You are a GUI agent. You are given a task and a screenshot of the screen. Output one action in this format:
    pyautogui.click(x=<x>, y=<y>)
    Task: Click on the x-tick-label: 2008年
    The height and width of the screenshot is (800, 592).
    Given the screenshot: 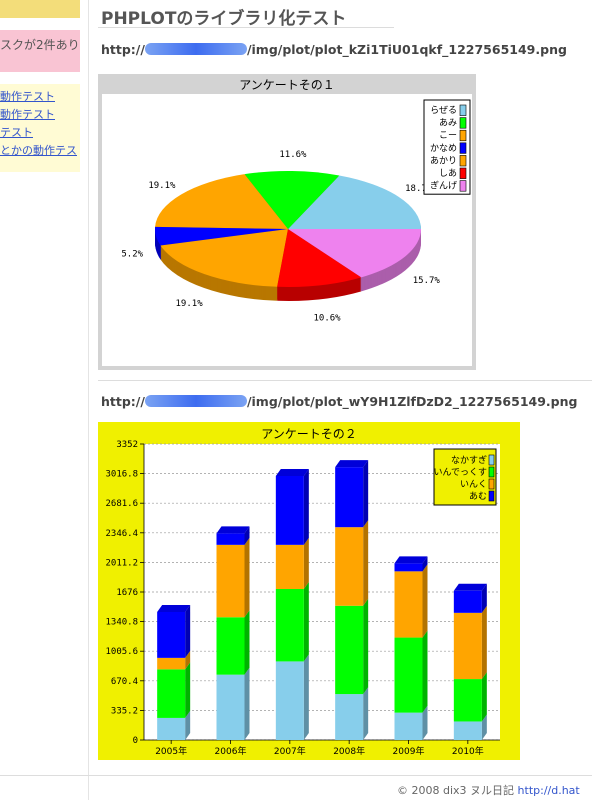 What is the action you would take?
    pyautogui.click(x=349, y=751)
    